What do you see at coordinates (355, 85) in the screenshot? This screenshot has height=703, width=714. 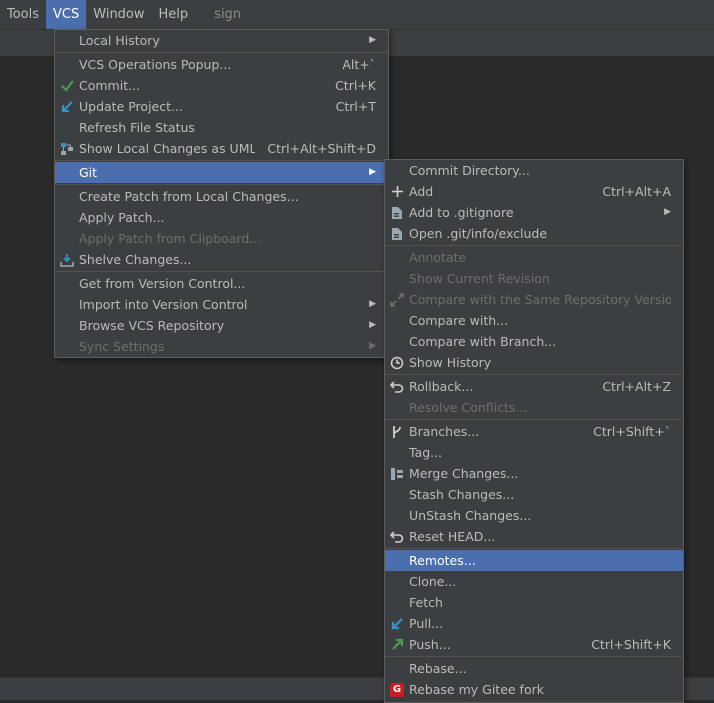 I see `menu-item-shortcut: Ctrl+K` at bounding box center [355, 85].